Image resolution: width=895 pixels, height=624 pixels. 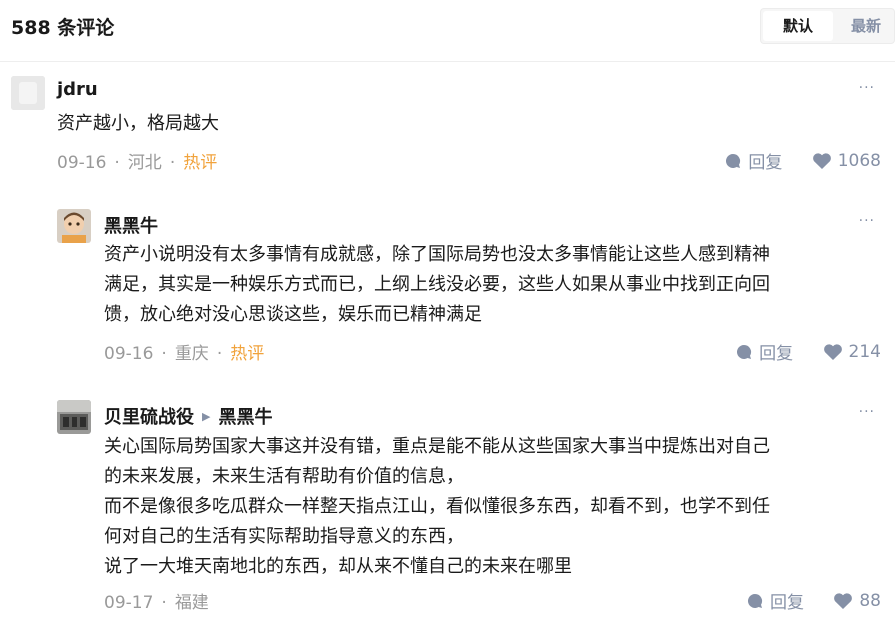 What do you see at coordinates (437, 254) in the screenshot?
I see `comment-line: 资产小说明没有太多事情有成就感，除了国际局势也没太多事情能让这些人感到精神` at bounding box center [437, 254].